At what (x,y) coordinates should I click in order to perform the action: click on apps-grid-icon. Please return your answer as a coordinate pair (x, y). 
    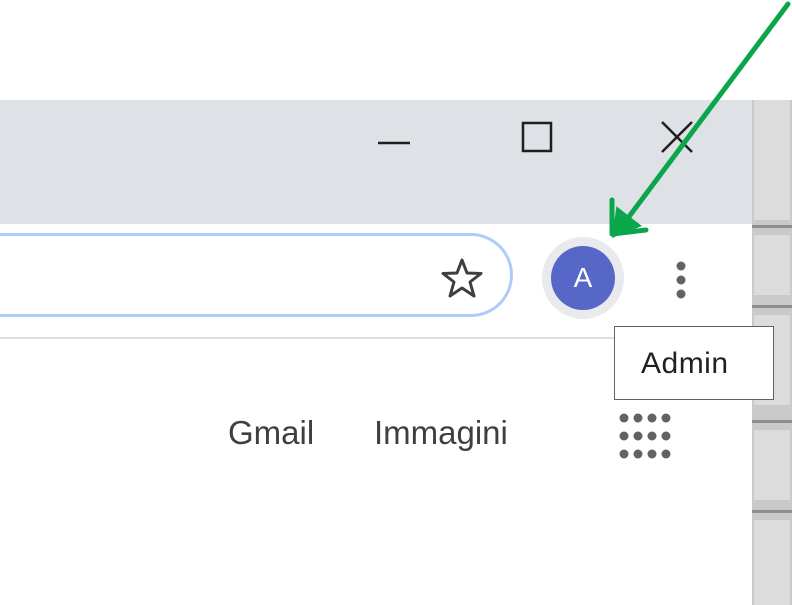
    Looking at the image, I should click on (644, 438).